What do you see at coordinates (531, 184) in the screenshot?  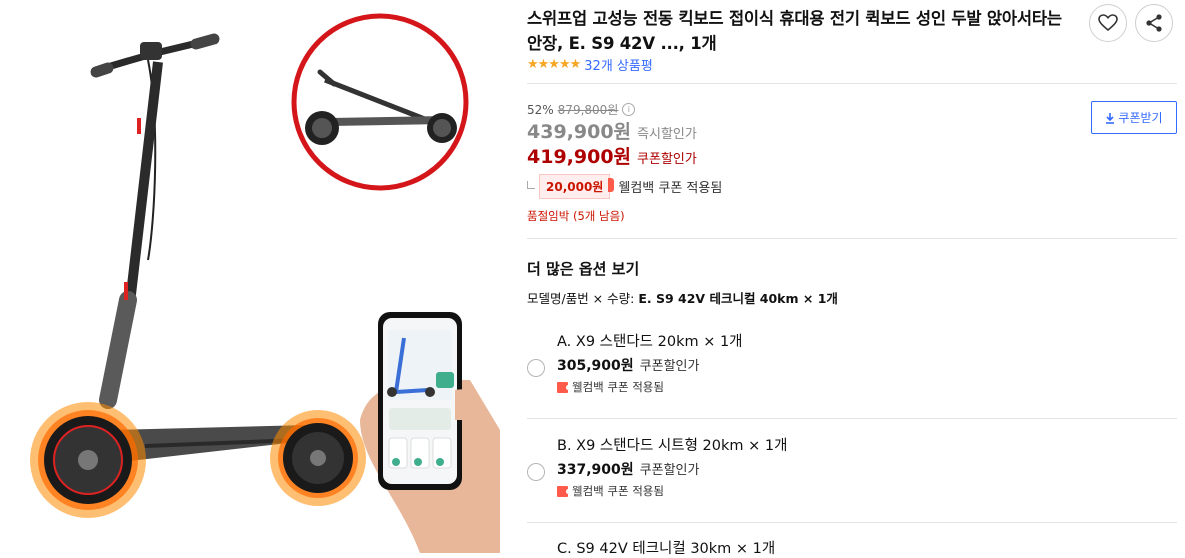 I see `indent-corner` at bounding box center [531, 184].